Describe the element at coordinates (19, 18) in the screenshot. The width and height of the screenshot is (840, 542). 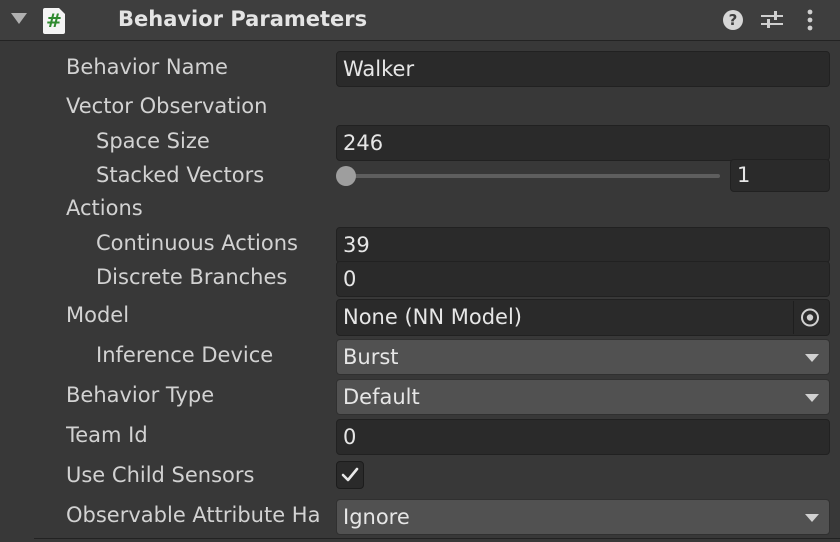
I see `foldout-arrow-icon` at that location.